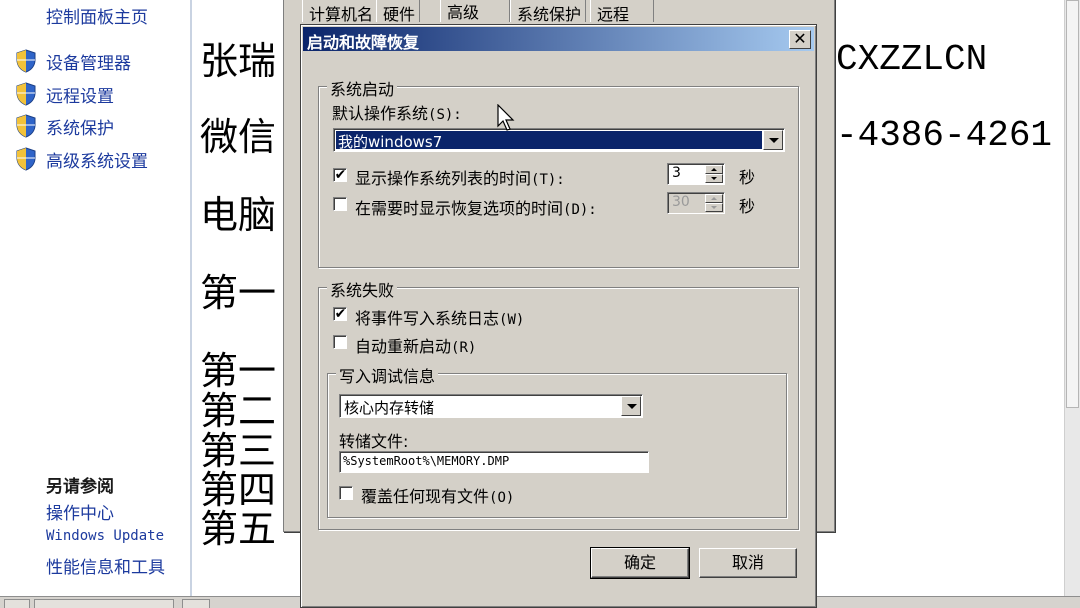  Describe the element at coordinates (747, 206) in the screenshot. I see `recovery-time-unit: 秒` at that location.